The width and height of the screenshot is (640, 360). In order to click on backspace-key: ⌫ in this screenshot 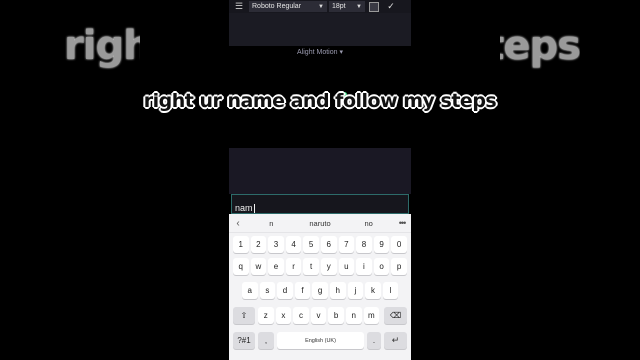, I will do `click(395, 315)`.